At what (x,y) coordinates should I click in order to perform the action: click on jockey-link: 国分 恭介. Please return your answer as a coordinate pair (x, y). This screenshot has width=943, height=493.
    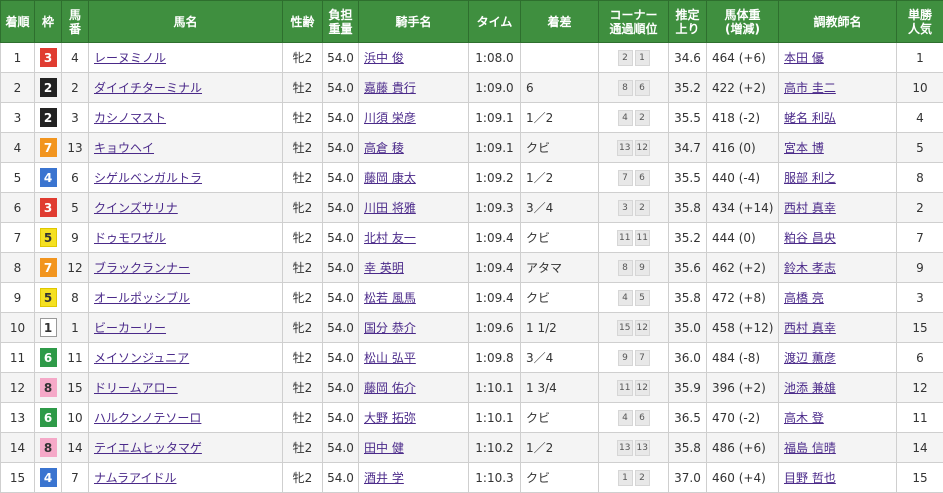
    Looking at the image, I should click on (390, 328).